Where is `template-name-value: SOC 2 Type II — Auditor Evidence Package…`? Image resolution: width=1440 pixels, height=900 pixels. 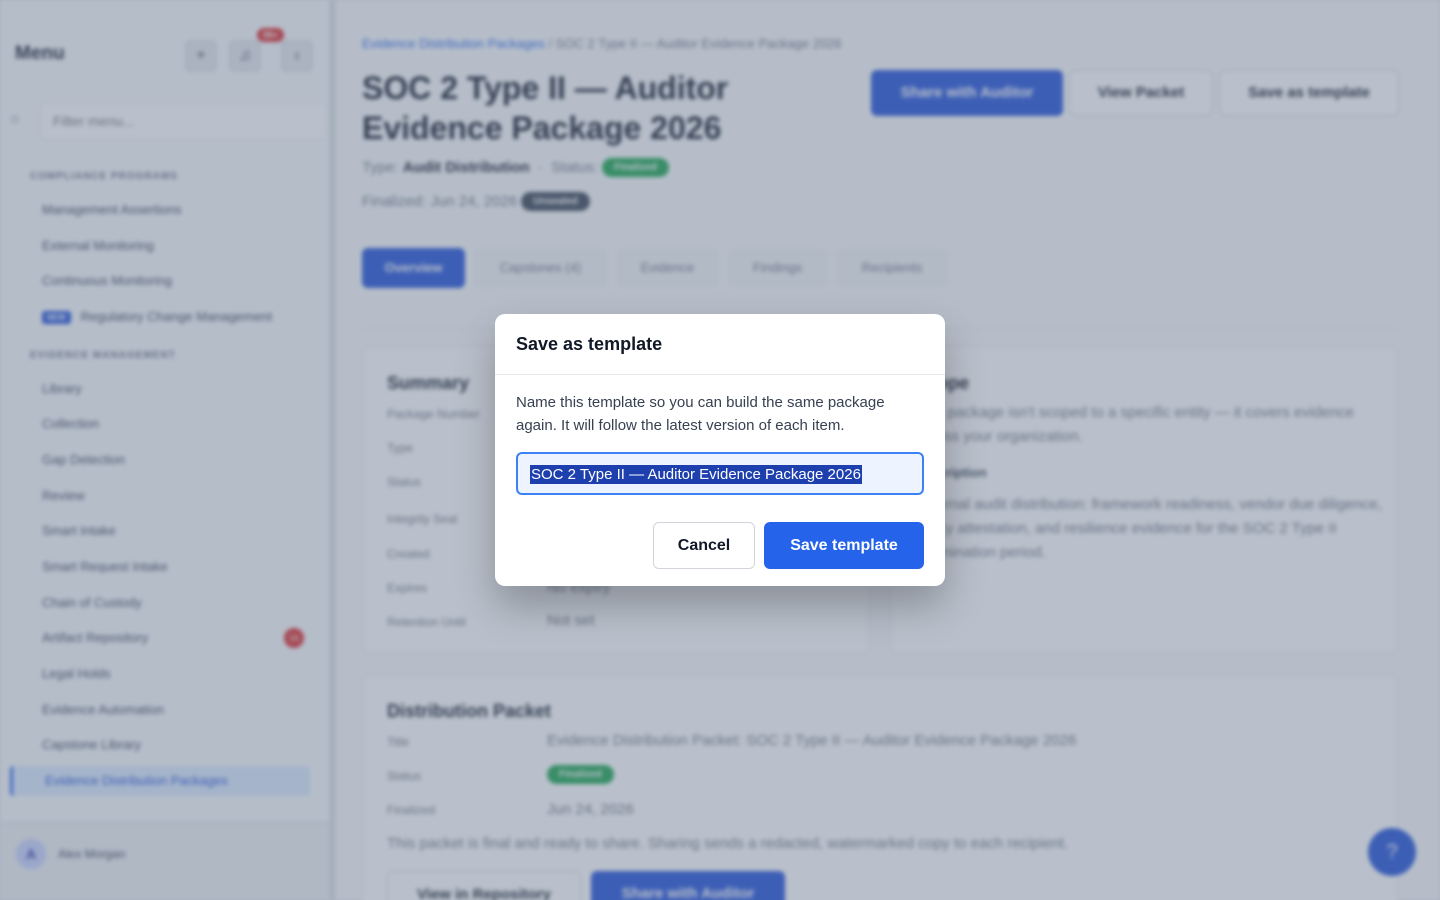 template-name-value: SOC 2 Type II — Auditor Evidence Package… is located at coordinates (696, 474).